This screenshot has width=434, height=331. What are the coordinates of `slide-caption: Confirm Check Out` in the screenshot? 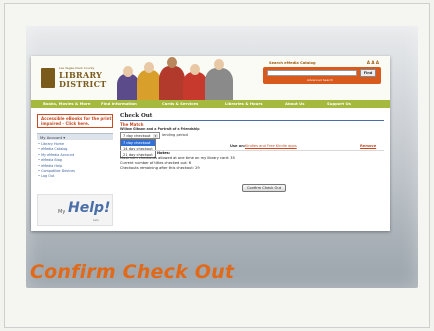 It's located at (132, 272).